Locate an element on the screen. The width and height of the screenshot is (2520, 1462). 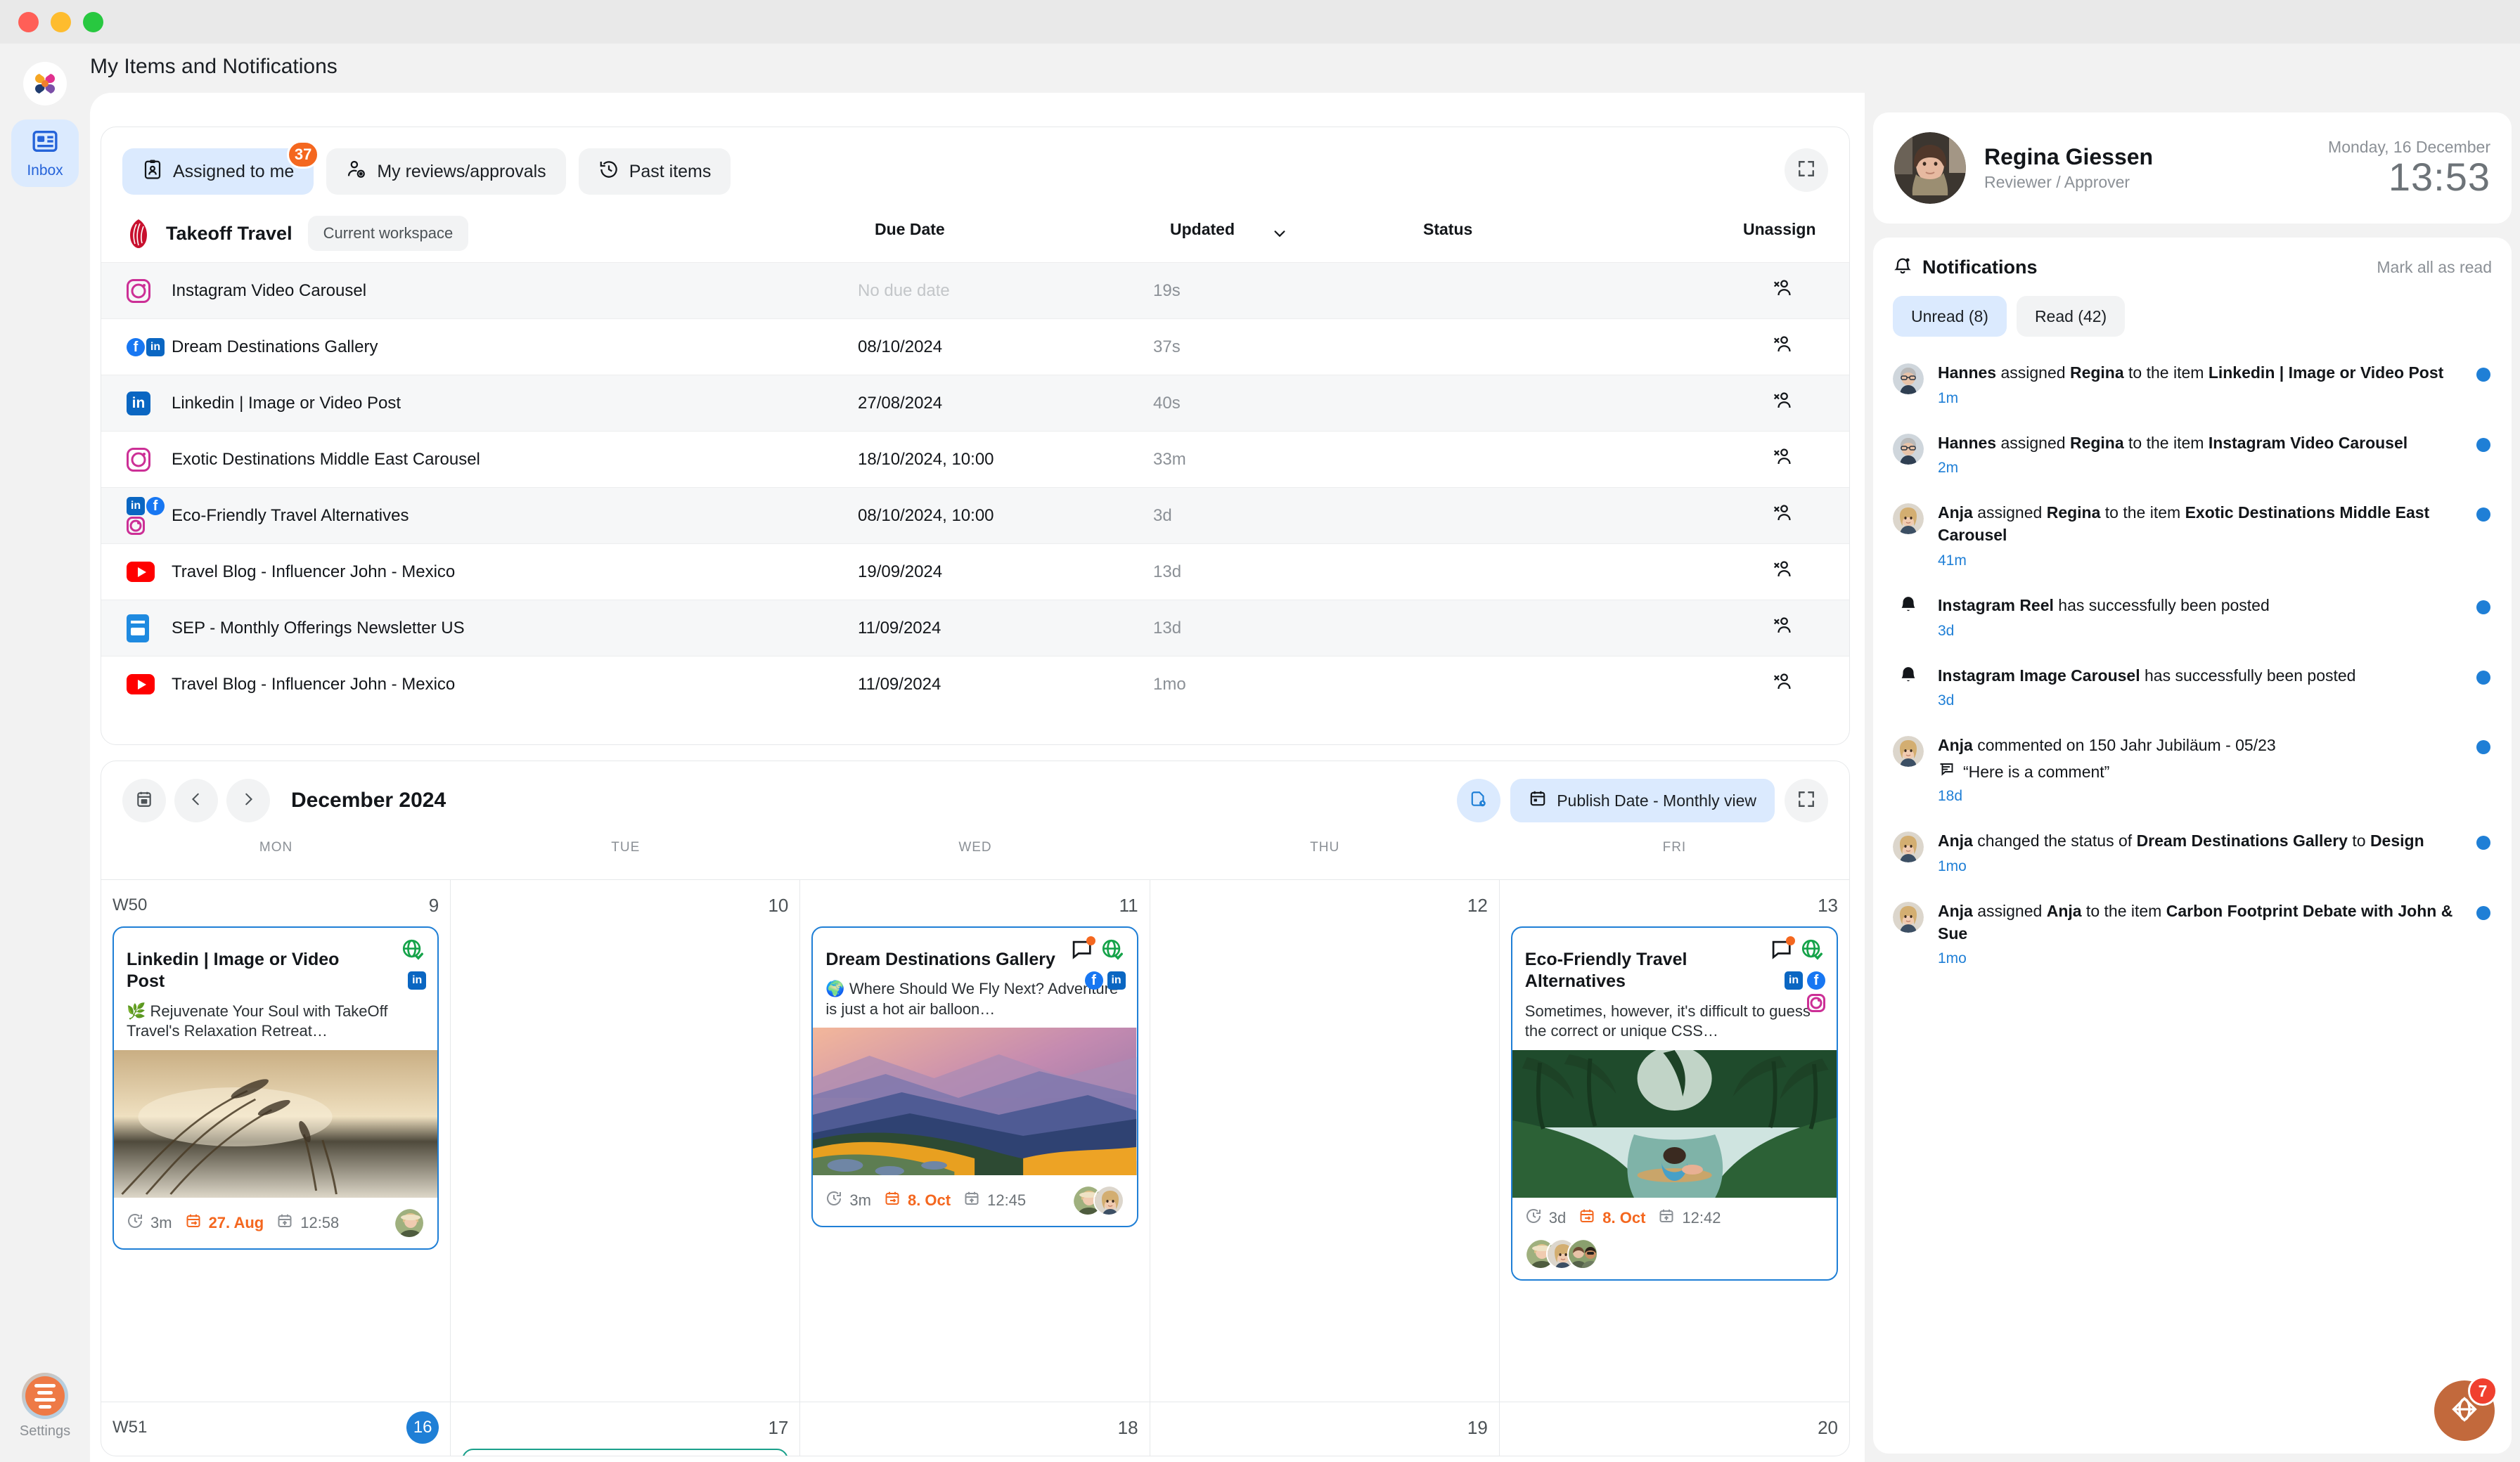
facebook-icon: f is located at coordinates (1093, 980).